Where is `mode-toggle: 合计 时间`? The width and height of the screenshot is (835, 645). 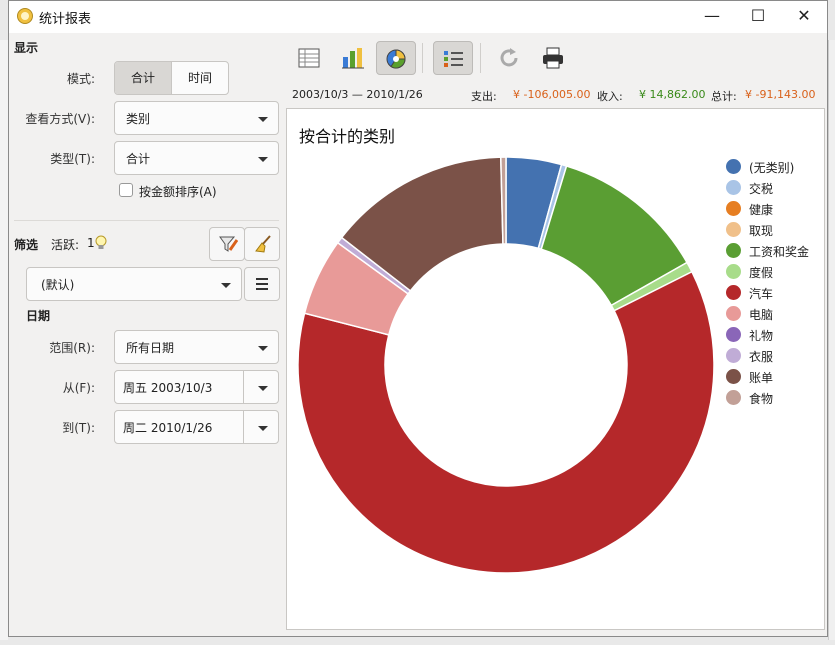
mode-toggle: 合计 时间 is located at coordinates (171, 78).